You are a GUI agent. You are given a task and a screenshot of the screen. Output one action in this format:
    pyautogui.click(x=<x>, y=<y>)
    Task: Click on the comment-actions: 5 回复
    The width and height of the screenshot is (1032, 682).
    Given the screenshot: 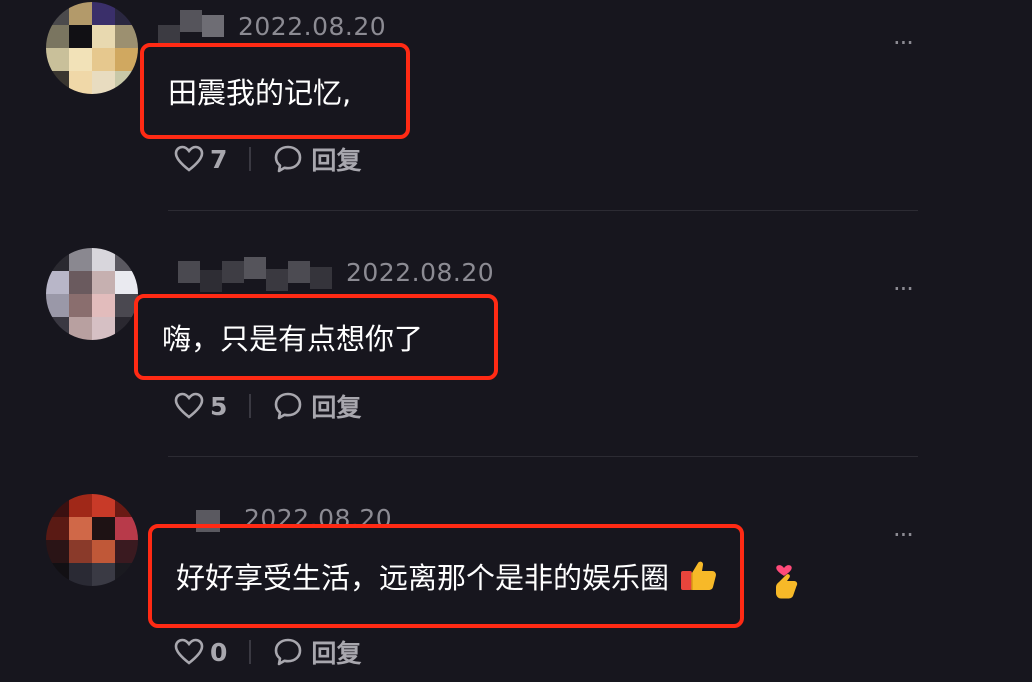 What is the action you would take?
    pyautogui.click(x=267, y=406)
    